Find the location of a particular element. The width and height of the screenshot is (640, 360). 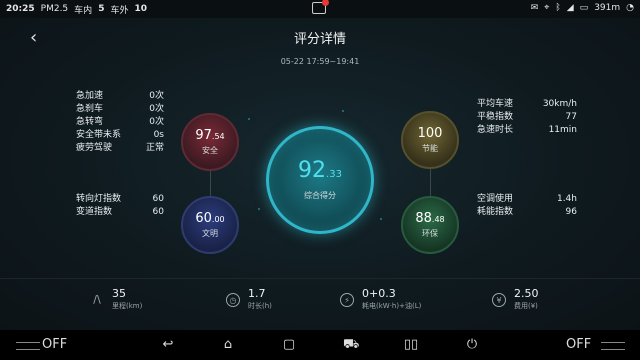

energy-score-circle: 100 节能 is located at coordinates (430, 140).